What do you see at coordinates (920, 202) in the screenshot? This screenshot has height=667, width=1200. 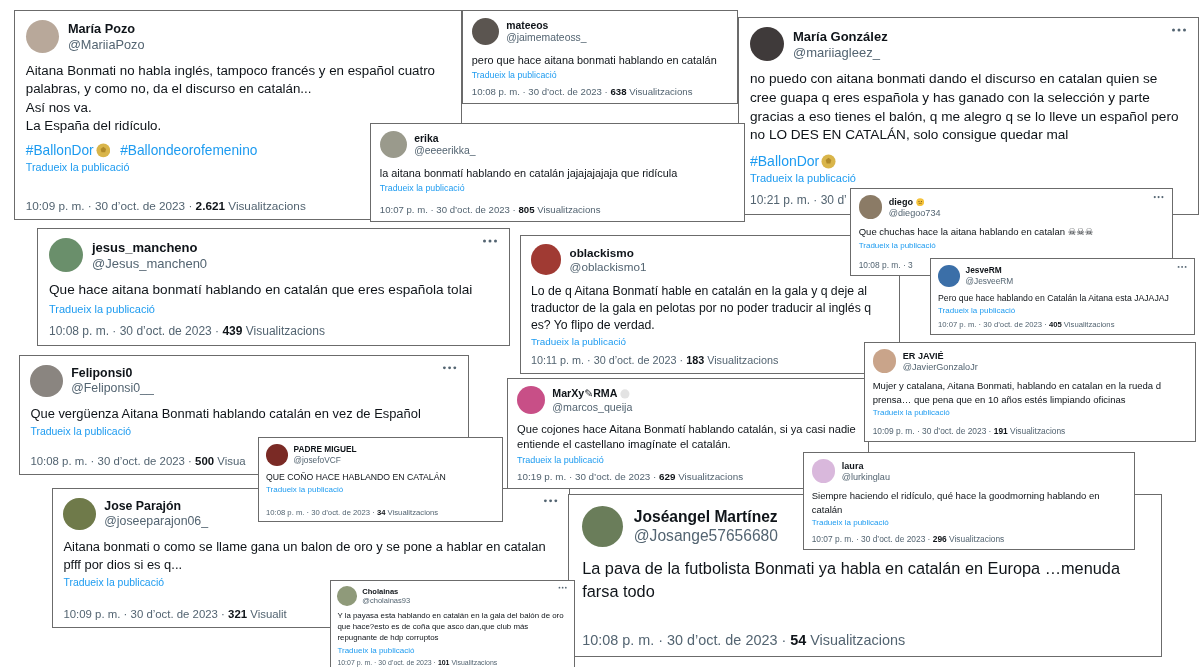 I see `emoji-icon` at bounding box center [920, 202].